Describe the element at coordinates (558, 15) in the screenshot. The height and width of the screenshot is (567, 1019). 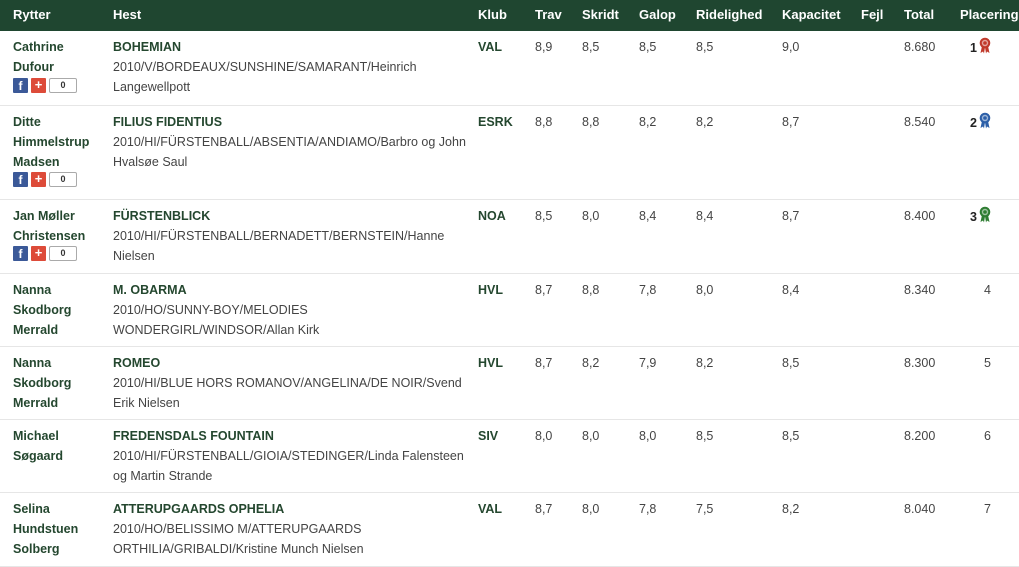
I see `col-trav: Trav` at that location.